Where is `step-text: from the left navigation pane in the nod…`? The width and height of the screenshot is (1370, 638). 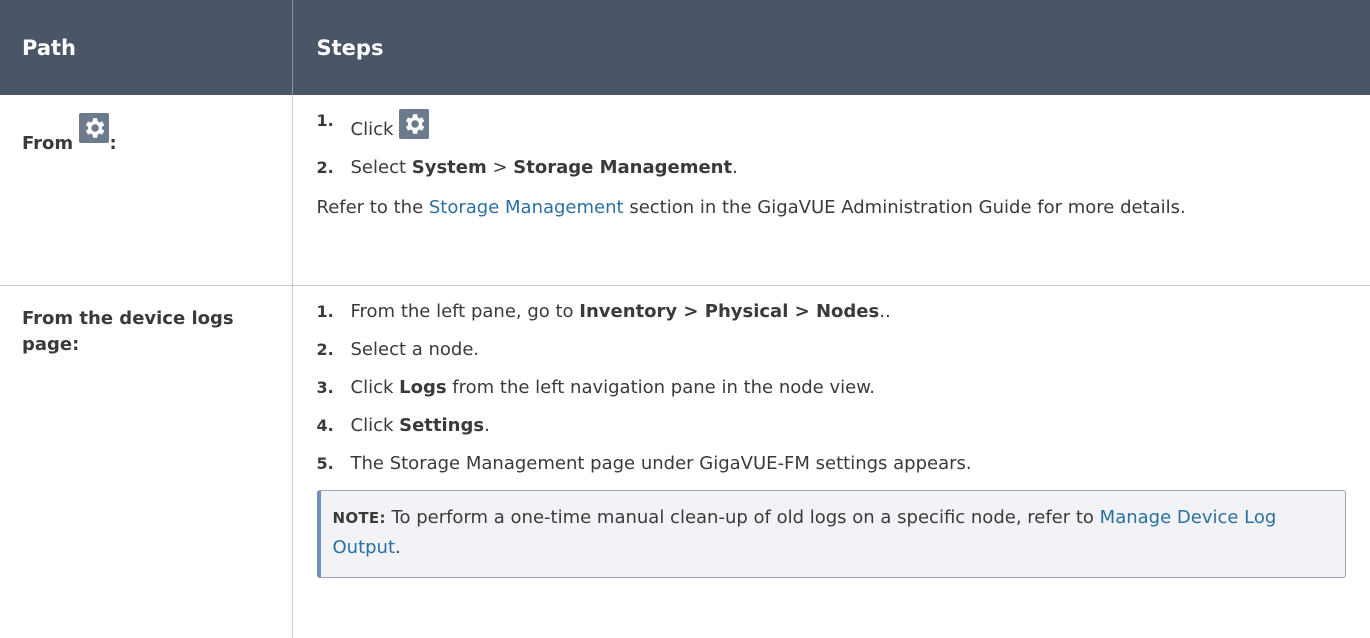 step-text: from the left navigation pane in the nod… is located at coordinates (661, 387).